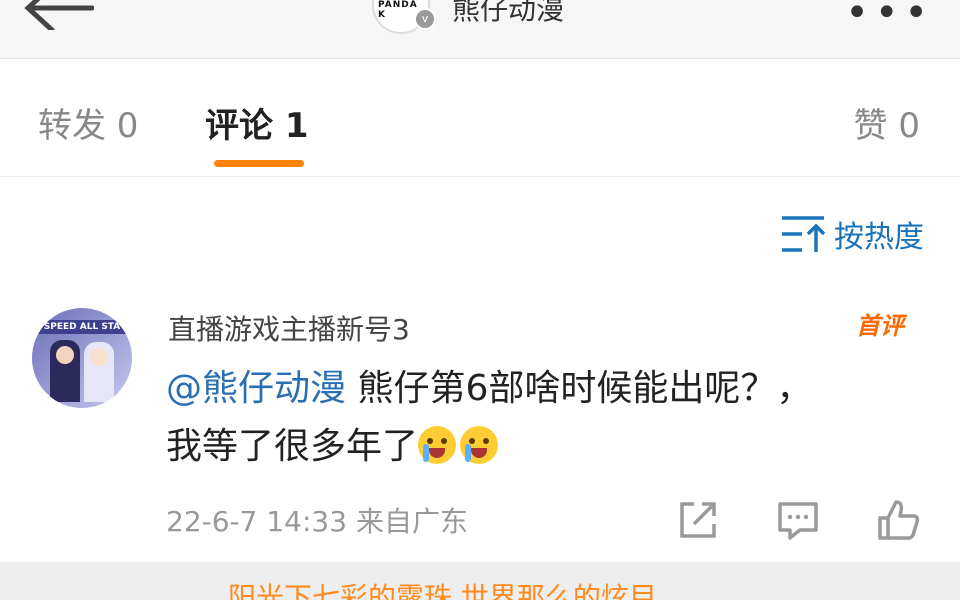  Describe the element at coordinates (889, 18) in the screenshot. I see `more-options-icon: •••` at that location.